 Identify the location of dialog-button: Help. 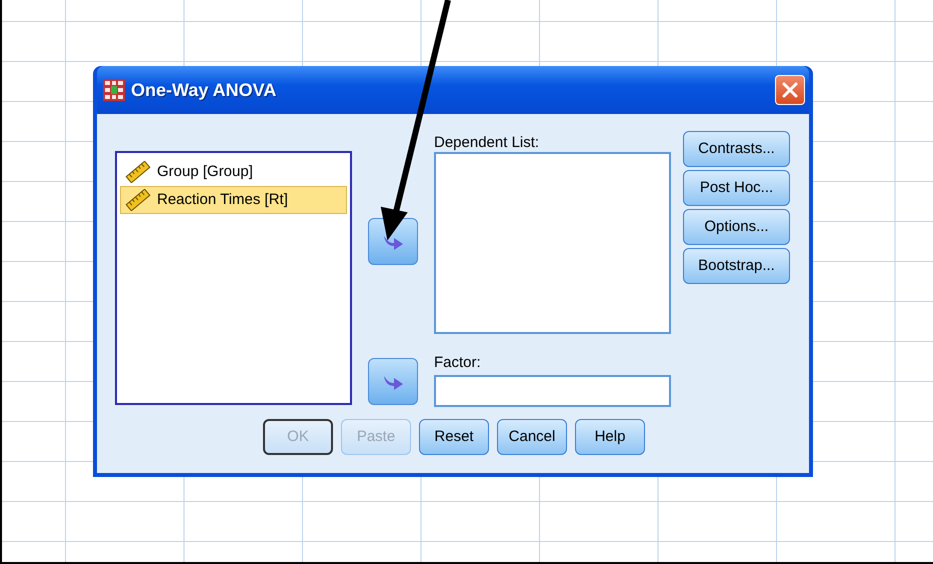
(610, 437).